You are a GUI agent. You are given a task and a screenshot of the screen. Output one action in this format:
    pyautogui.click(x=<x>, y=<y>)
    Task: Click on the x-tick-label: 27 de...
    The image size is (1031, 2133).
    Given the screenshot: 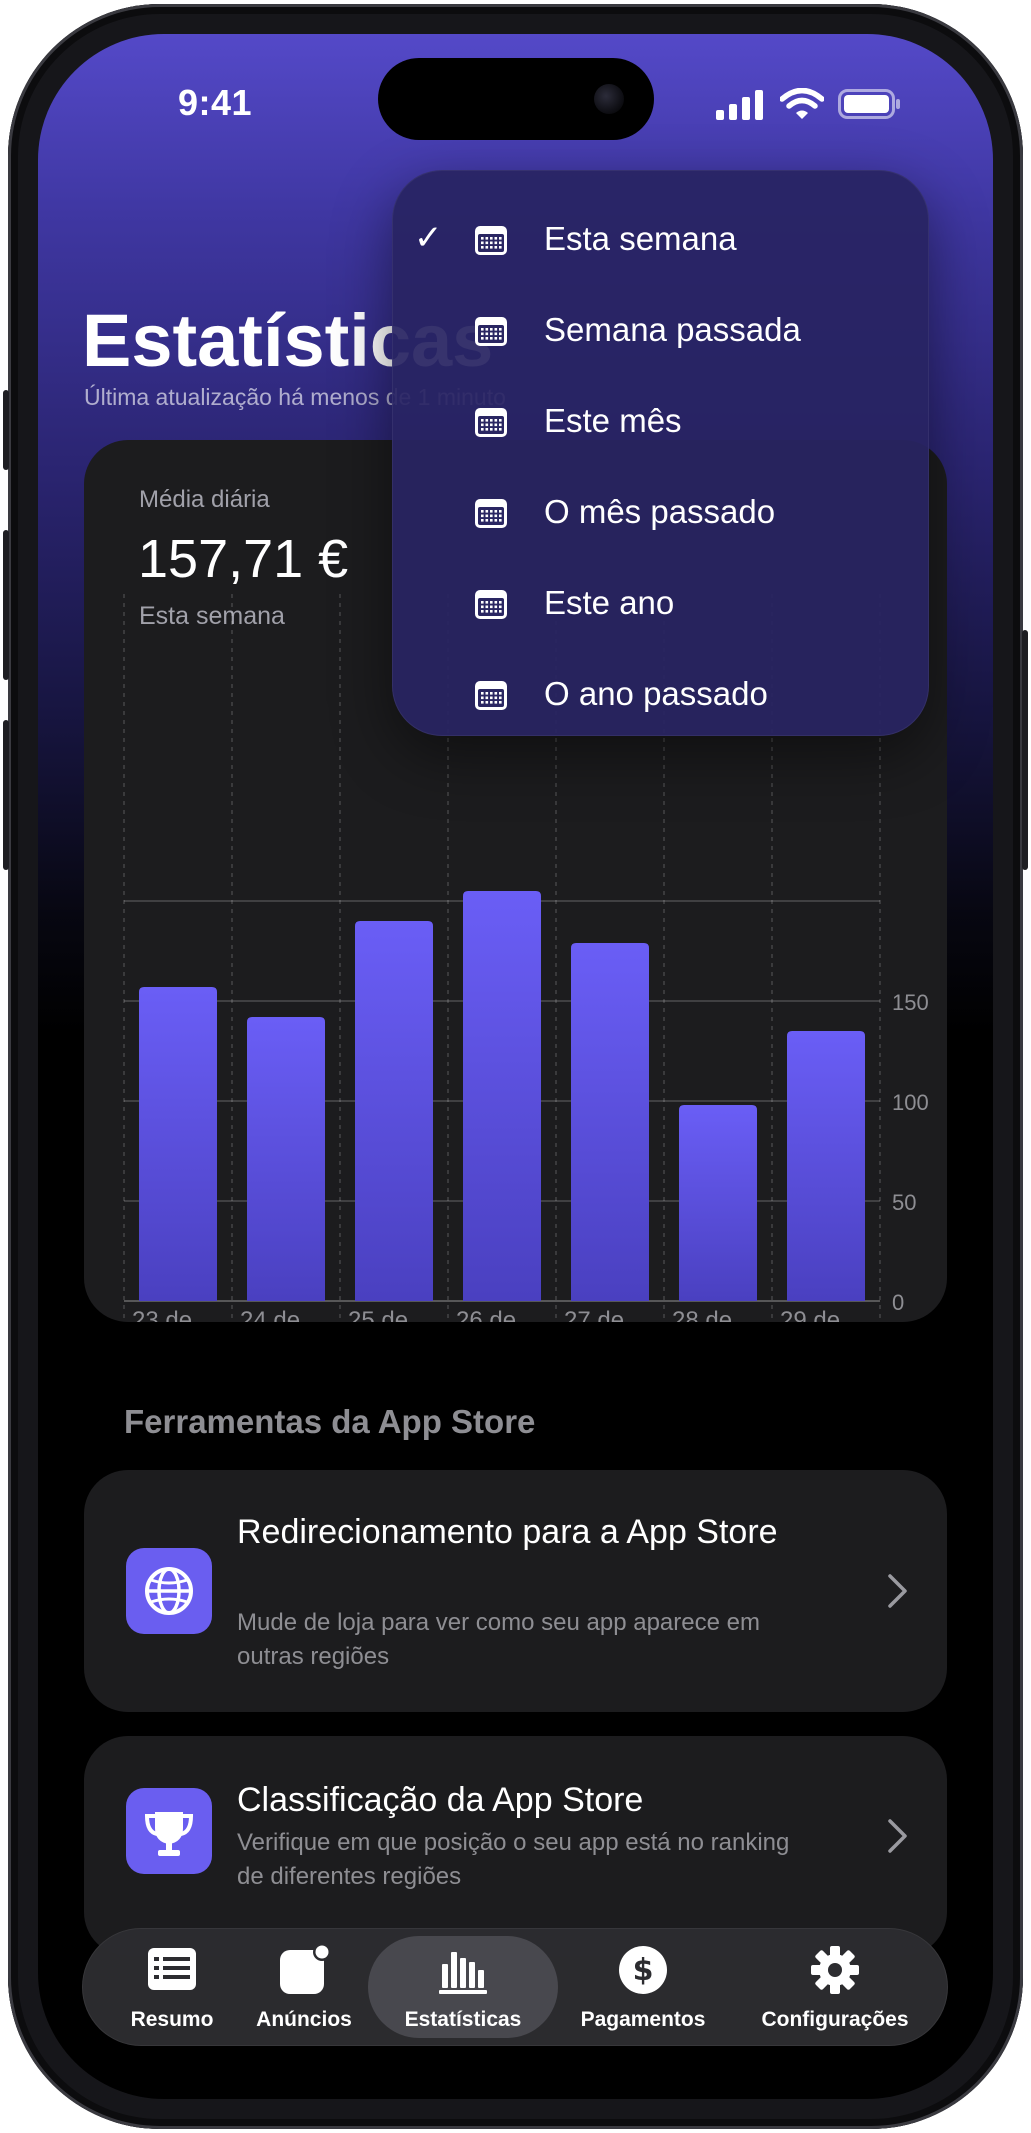 What is the action you would take?
    pyautogui.click(x=604, y=1314)
    